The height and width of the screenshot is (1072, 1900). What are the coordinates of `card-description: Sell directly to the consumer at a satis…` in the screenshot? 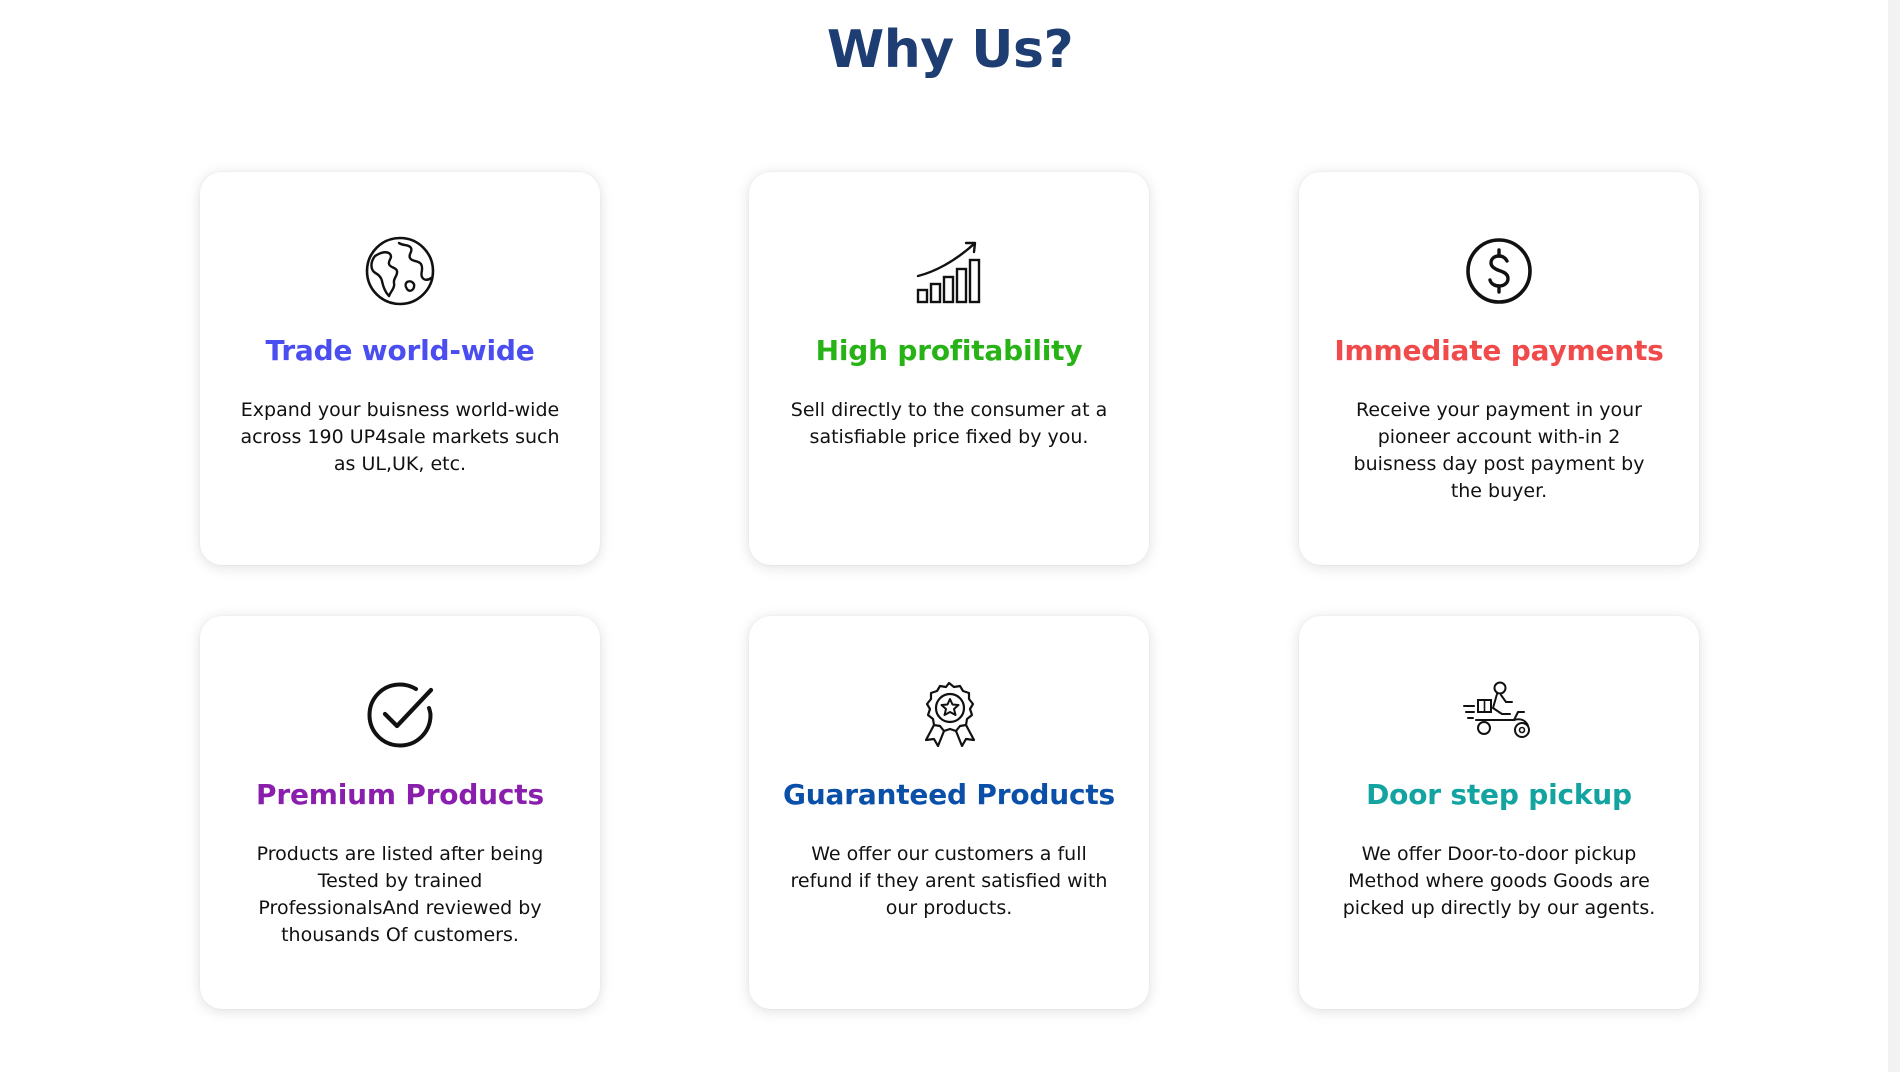 It's located at (949, 423).